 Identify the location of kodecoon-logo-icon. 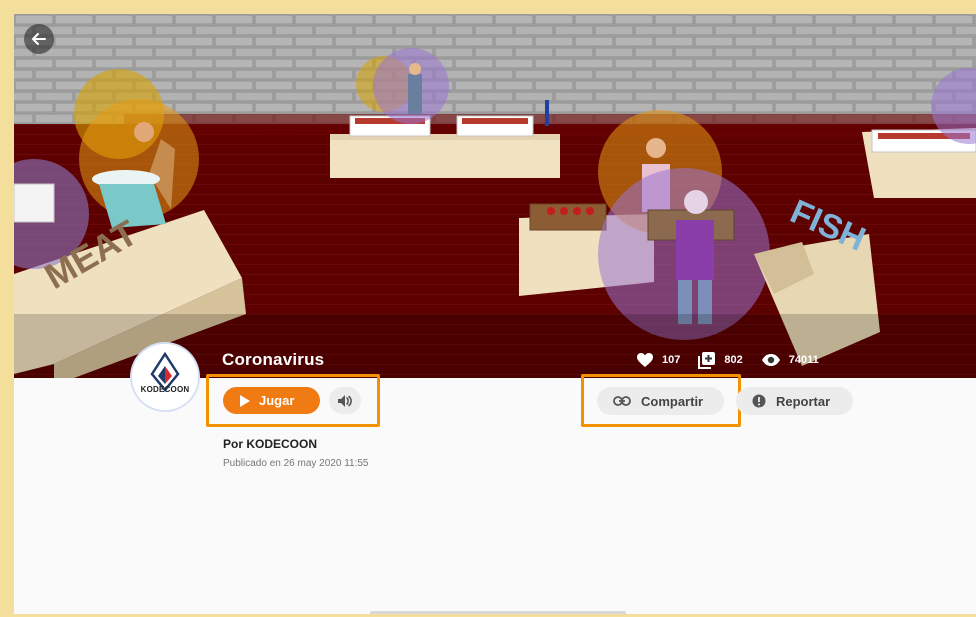
(165, 377).